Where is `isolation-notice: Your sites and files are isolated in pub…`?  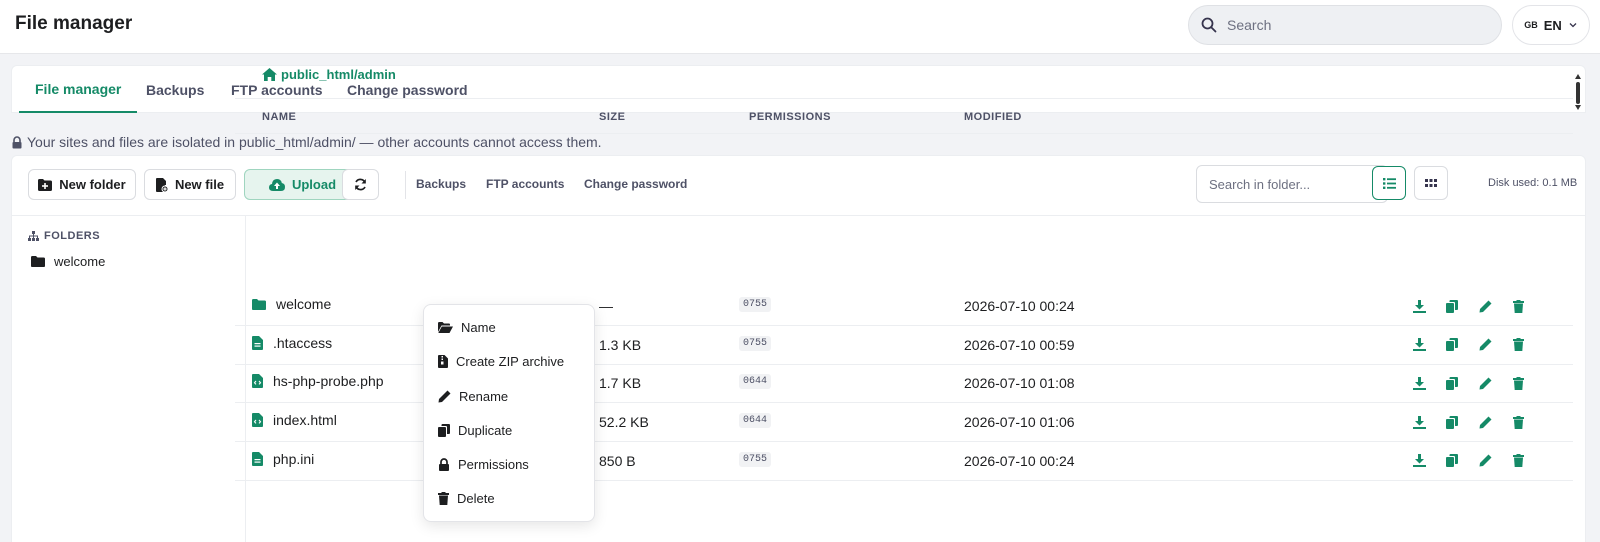
isolation-notice: Your sites and files are isolated in pub… is located at coordinates (306, 142).